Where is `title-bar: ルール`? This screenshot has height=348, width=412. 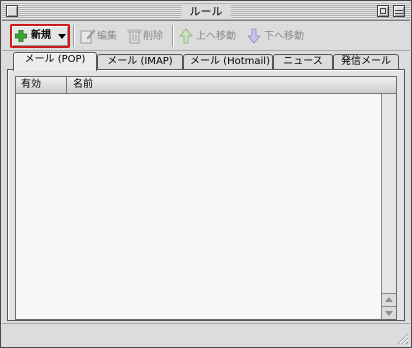 title-bar: ルール is located at coordinates (206, 11).